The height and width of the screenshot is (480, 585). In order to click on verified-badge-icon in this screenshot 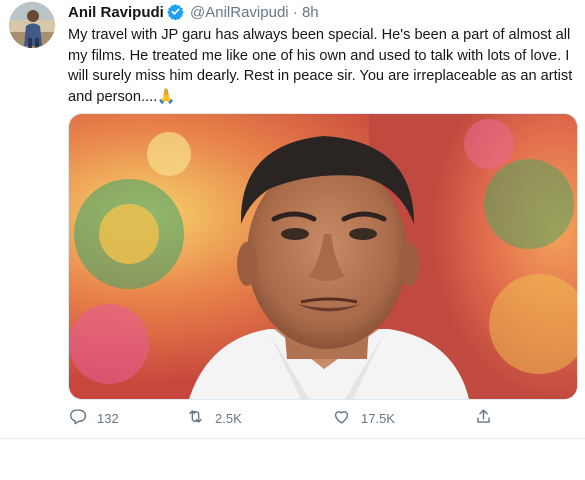, I will do `click(175, 12)`.